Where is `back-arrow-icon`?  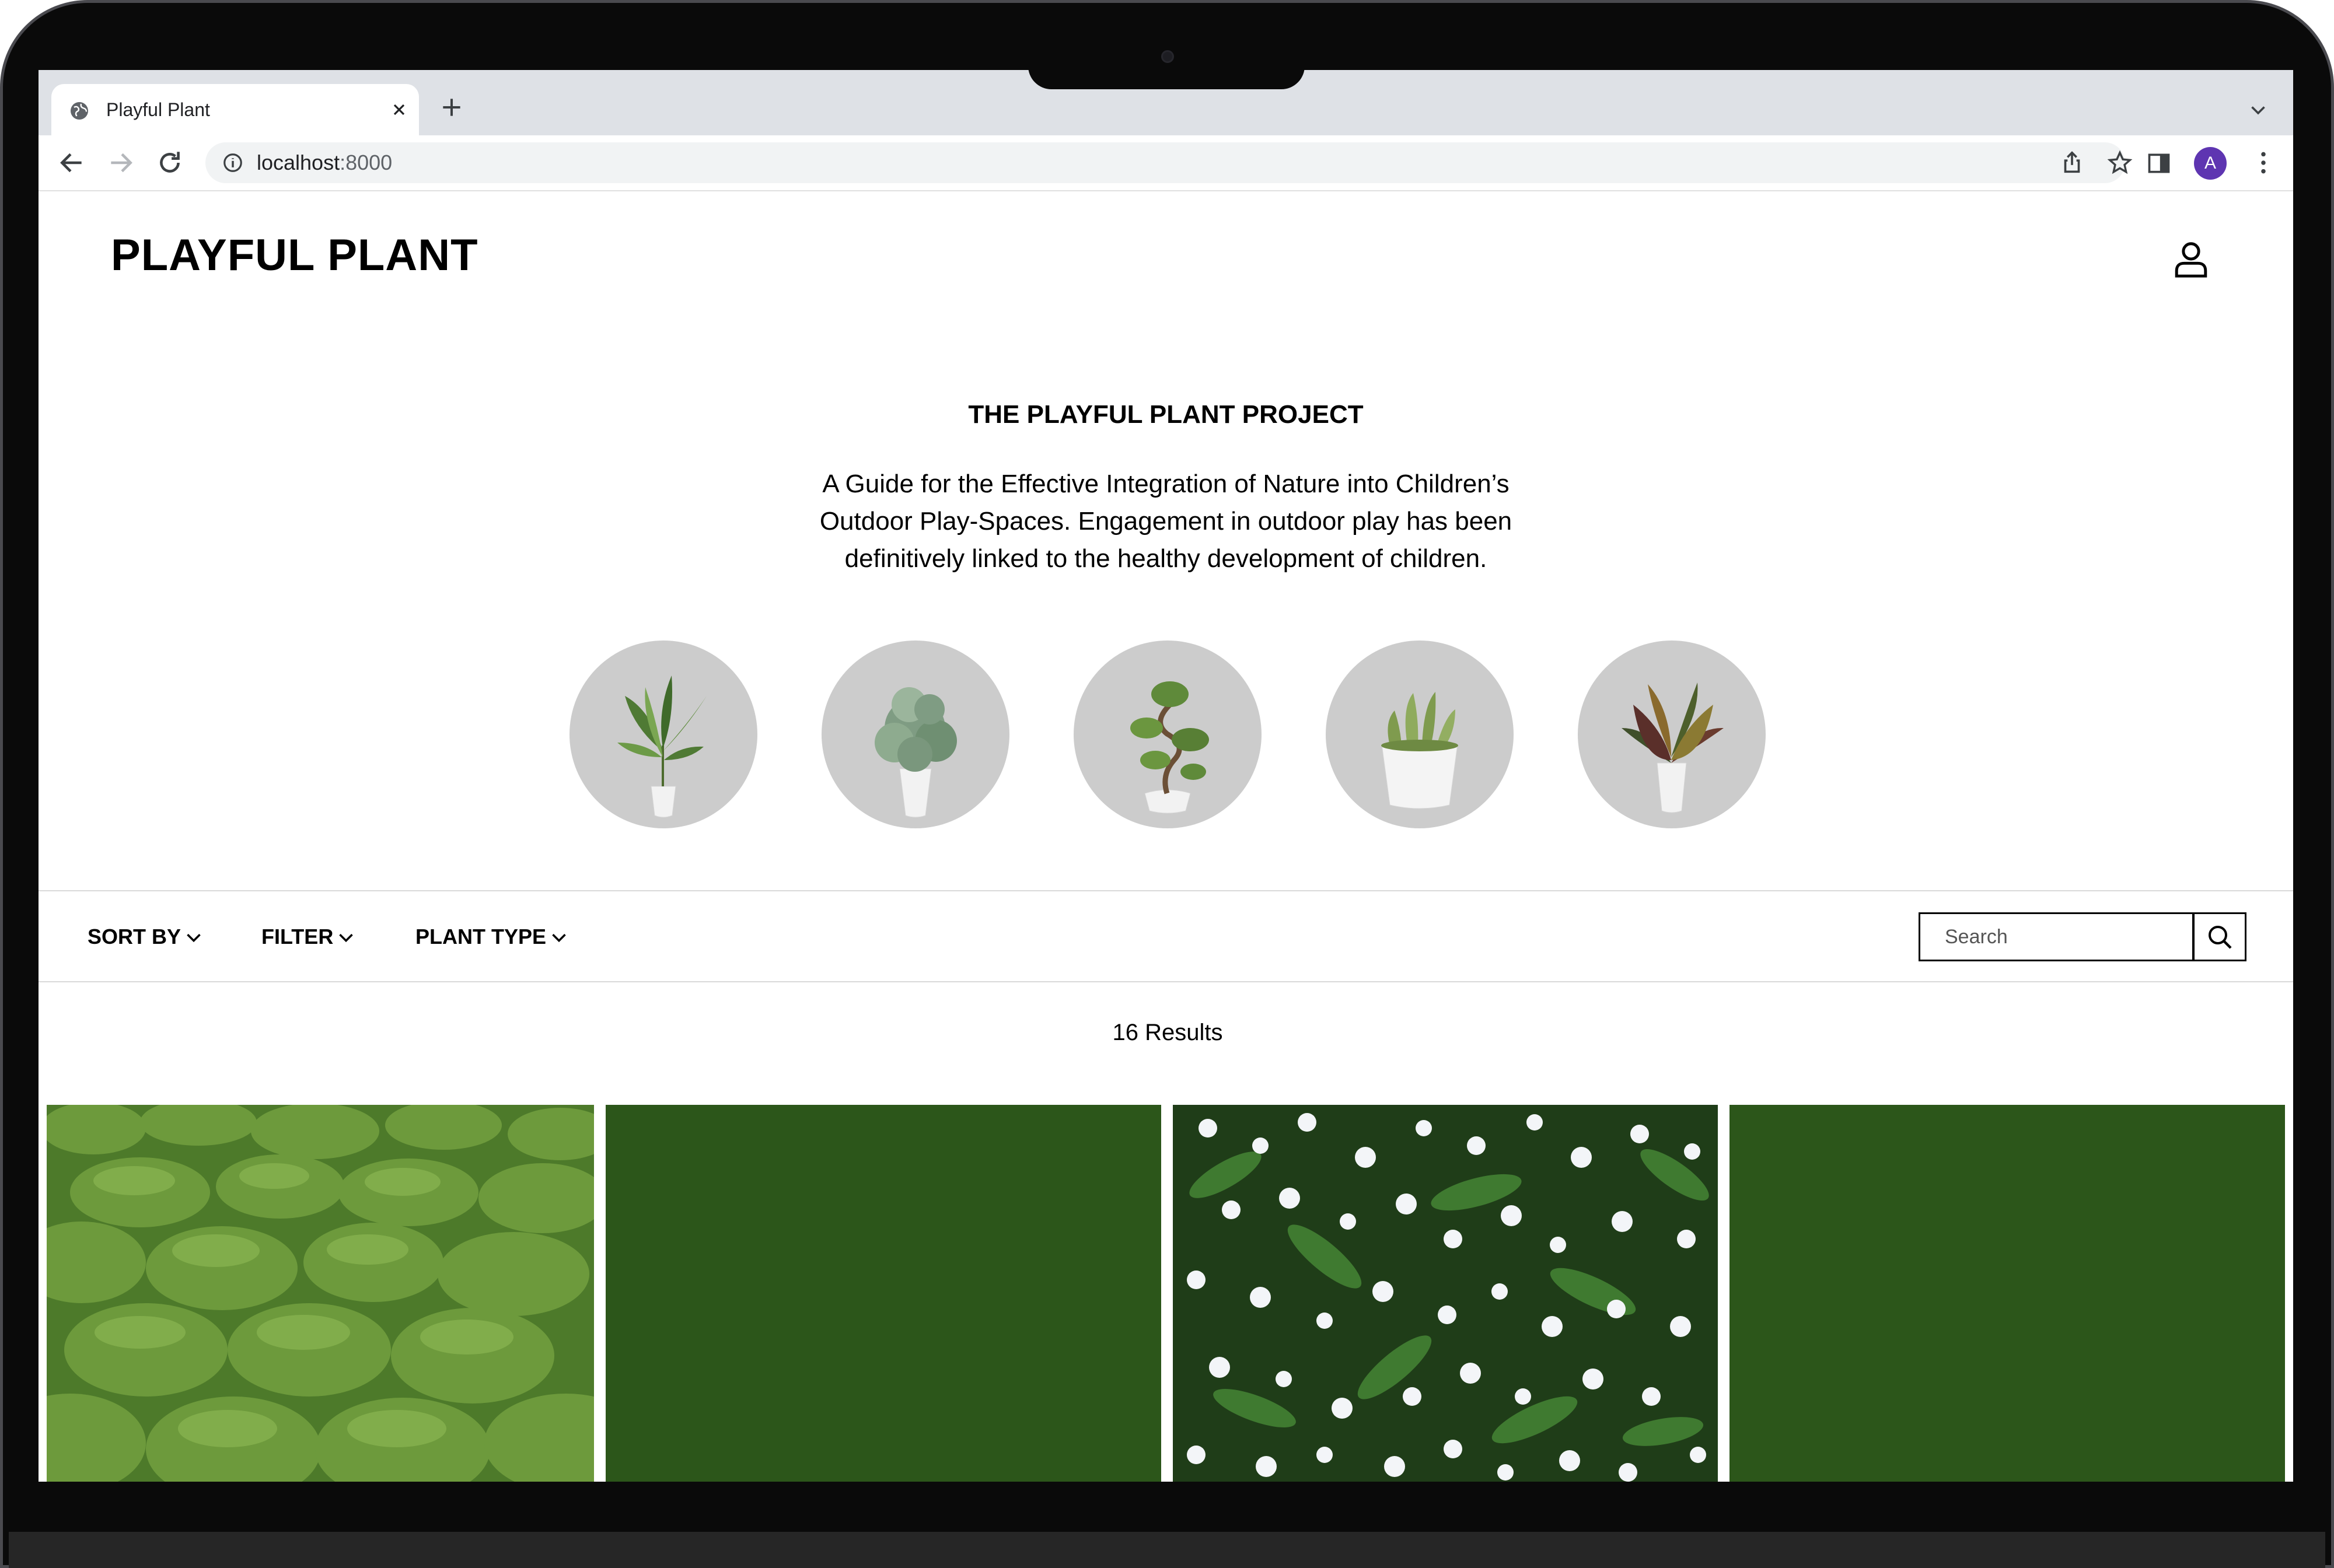 back-arrow-icon is located at coordinates (71, 162).